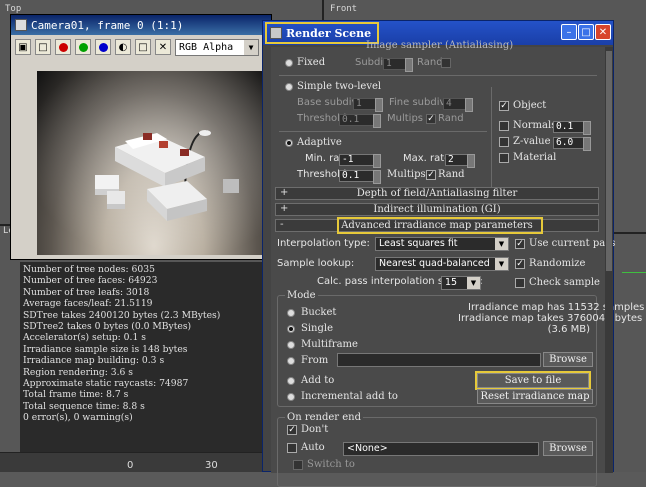  I want to click on from-label: From, so click(315, 360).